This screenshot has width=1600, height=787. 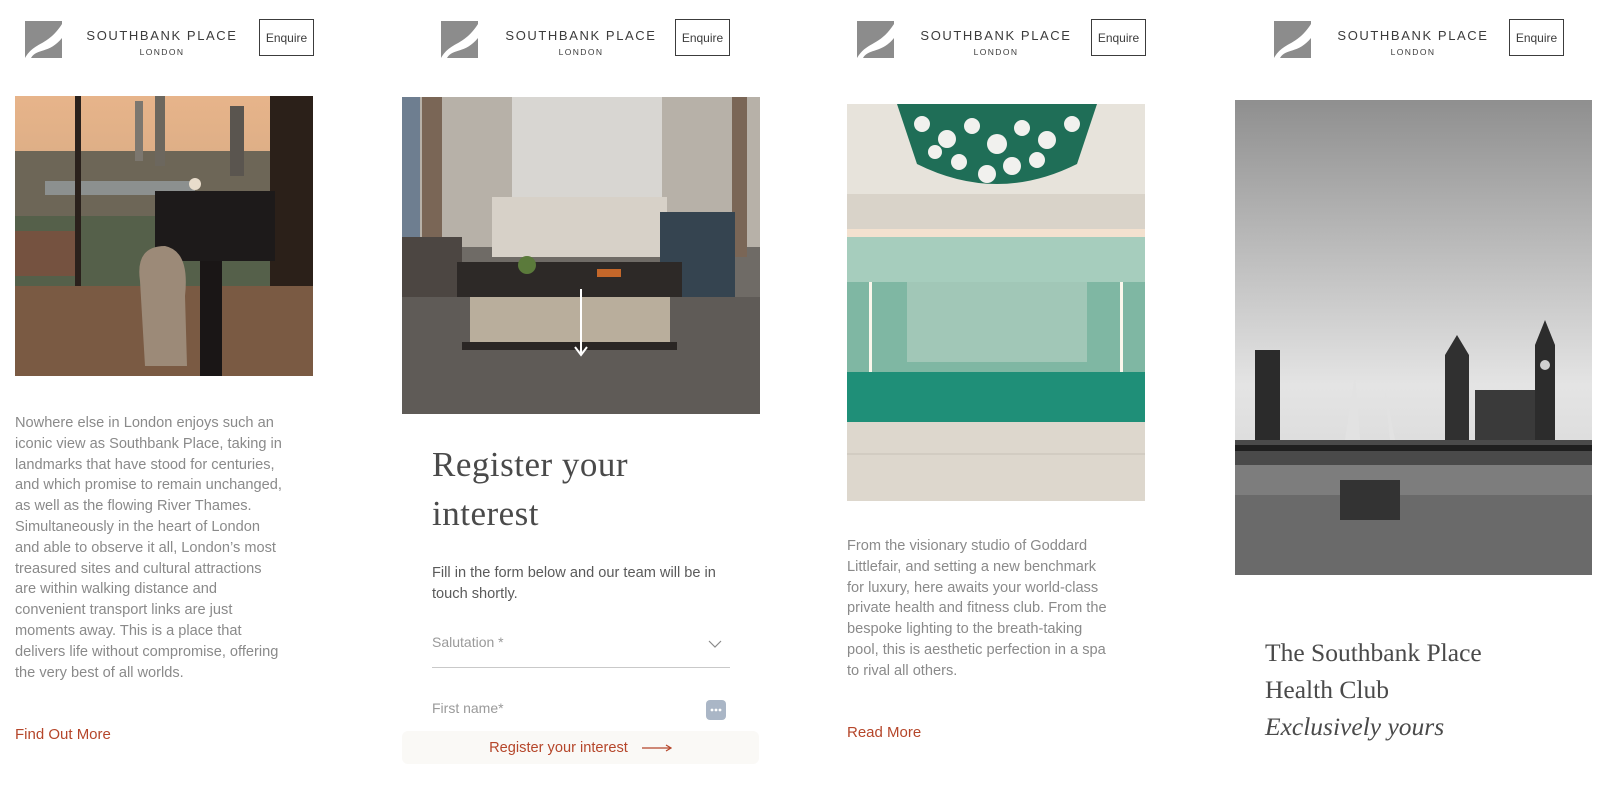 I want to click on health-club-heading-line2: Health Club, so click(x=1327, y=689).